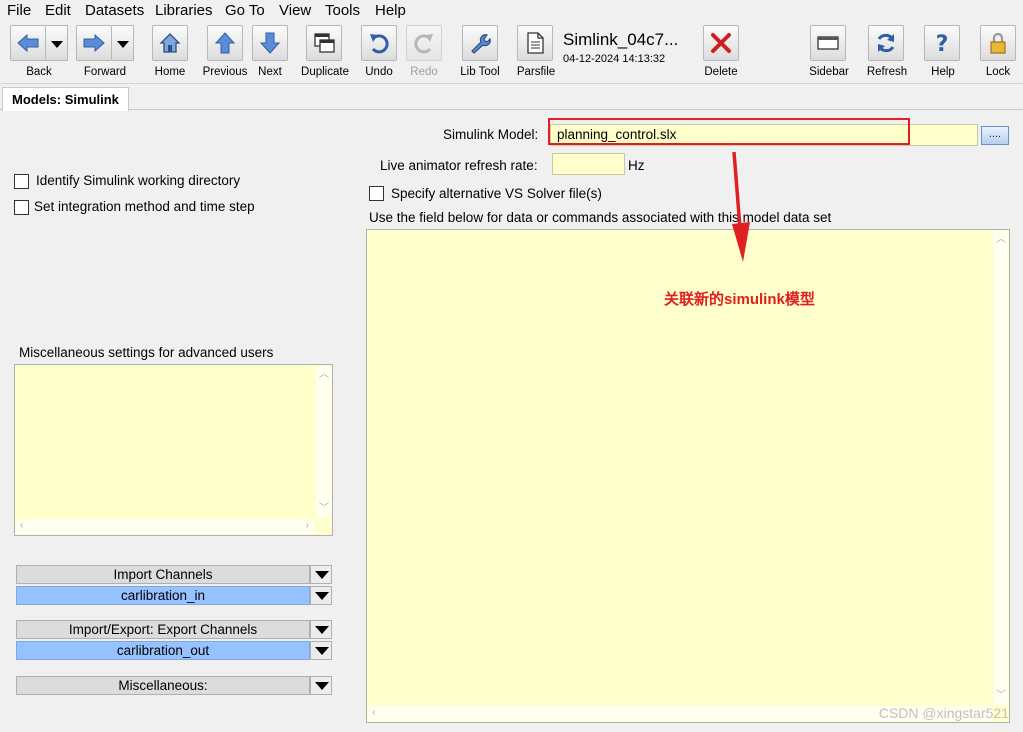 The width and height of the screenshot is (1023, 732). I want to click on delete-label: Delete, so click(721, 72).